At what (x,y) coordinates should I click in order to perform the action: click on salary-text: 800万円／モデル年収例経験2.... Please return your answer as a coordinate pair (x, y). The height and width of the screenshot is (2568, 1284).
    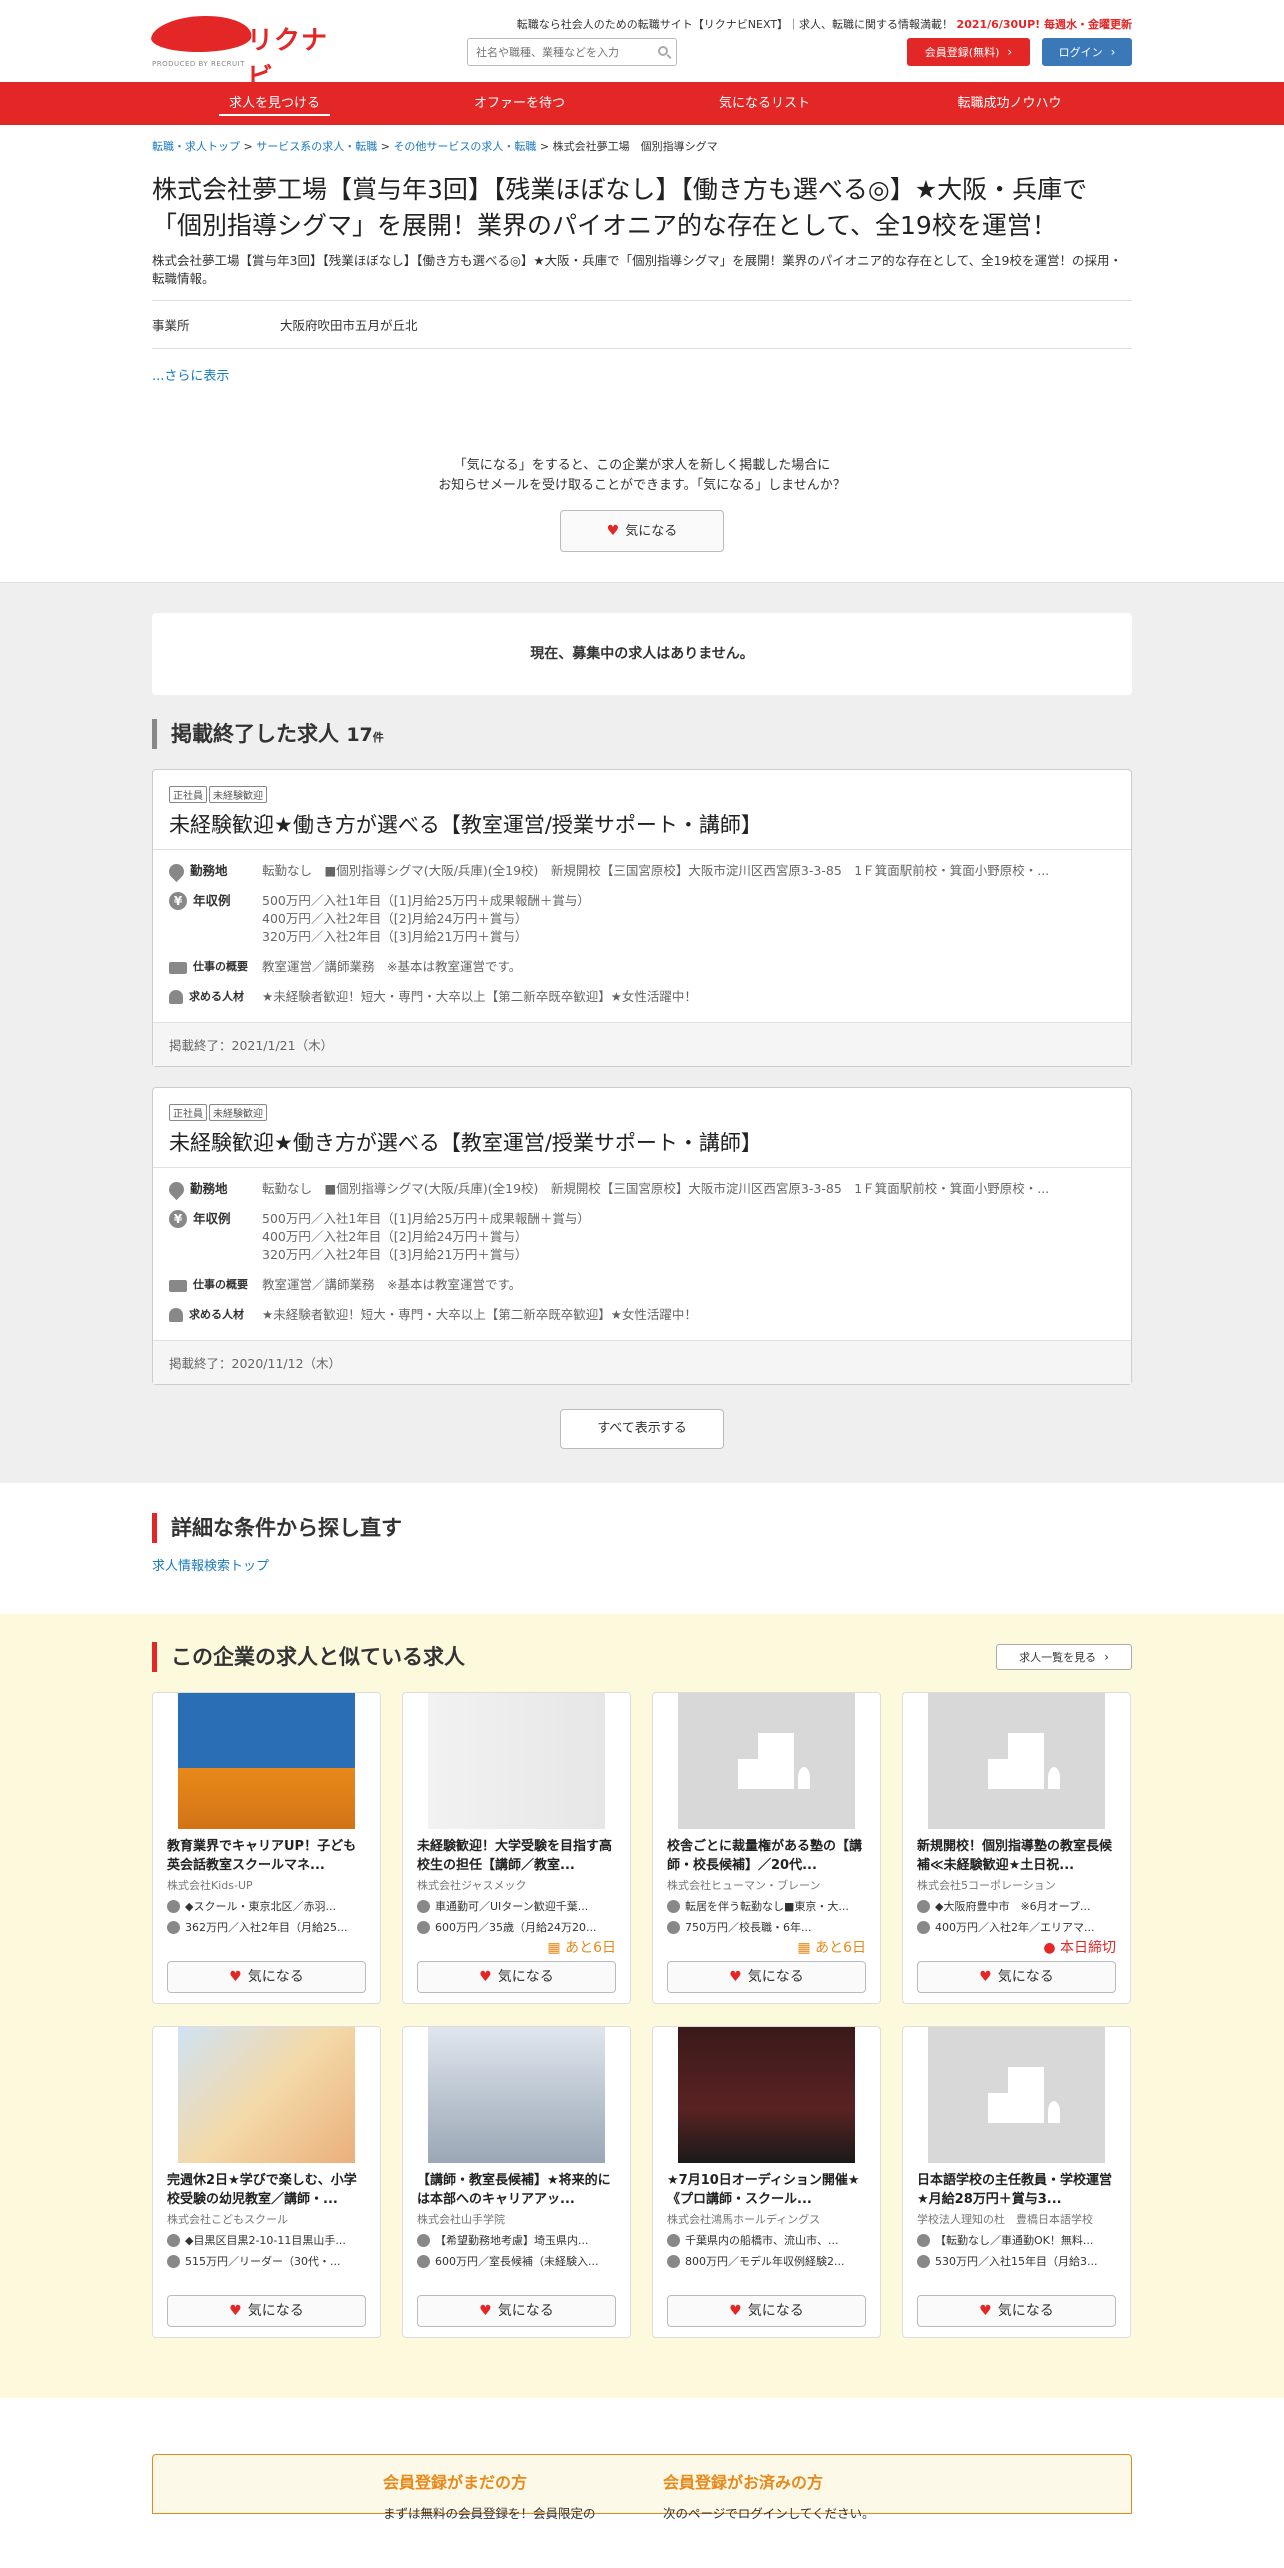
    Looking at the image, I should click on (765, 2261).